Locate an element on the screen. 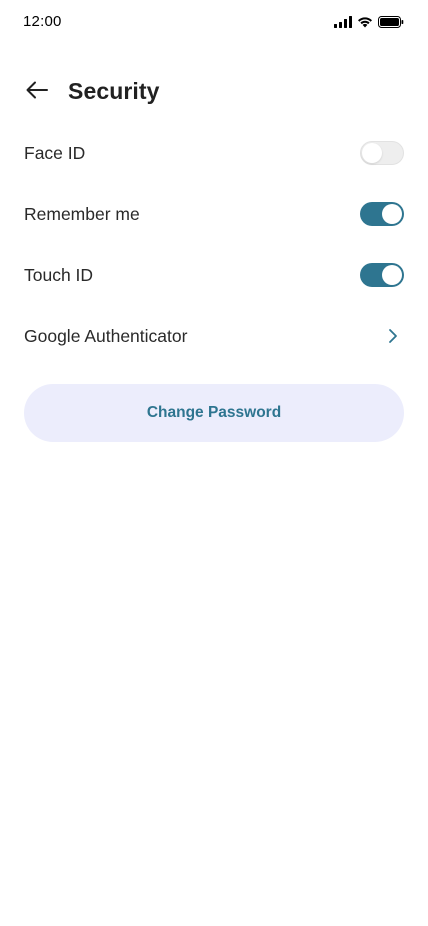  status-bar: 12:00 is located at coordinates (214, 22).